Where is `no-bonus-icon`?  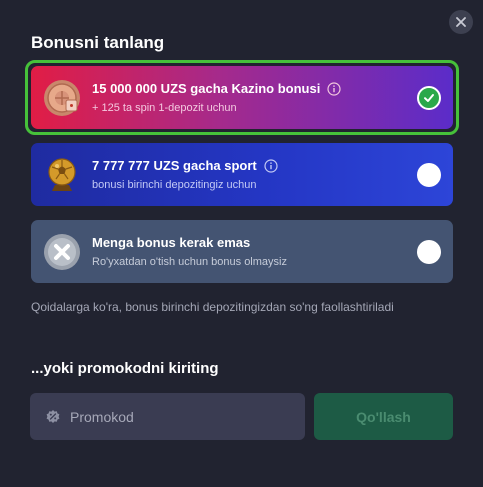 no-bonus-icon is located at coordinates (62, 252).